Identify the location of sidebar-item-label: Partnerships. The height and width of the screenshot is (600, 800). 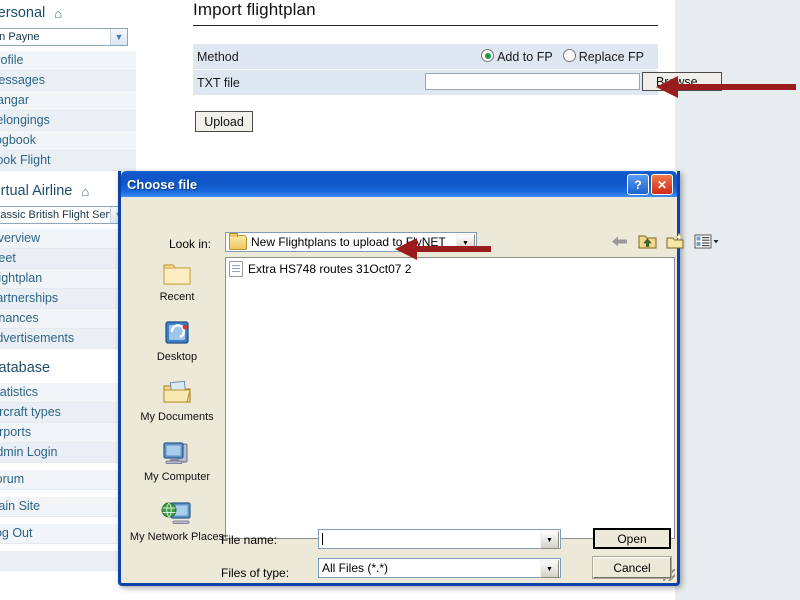
(29, 298).